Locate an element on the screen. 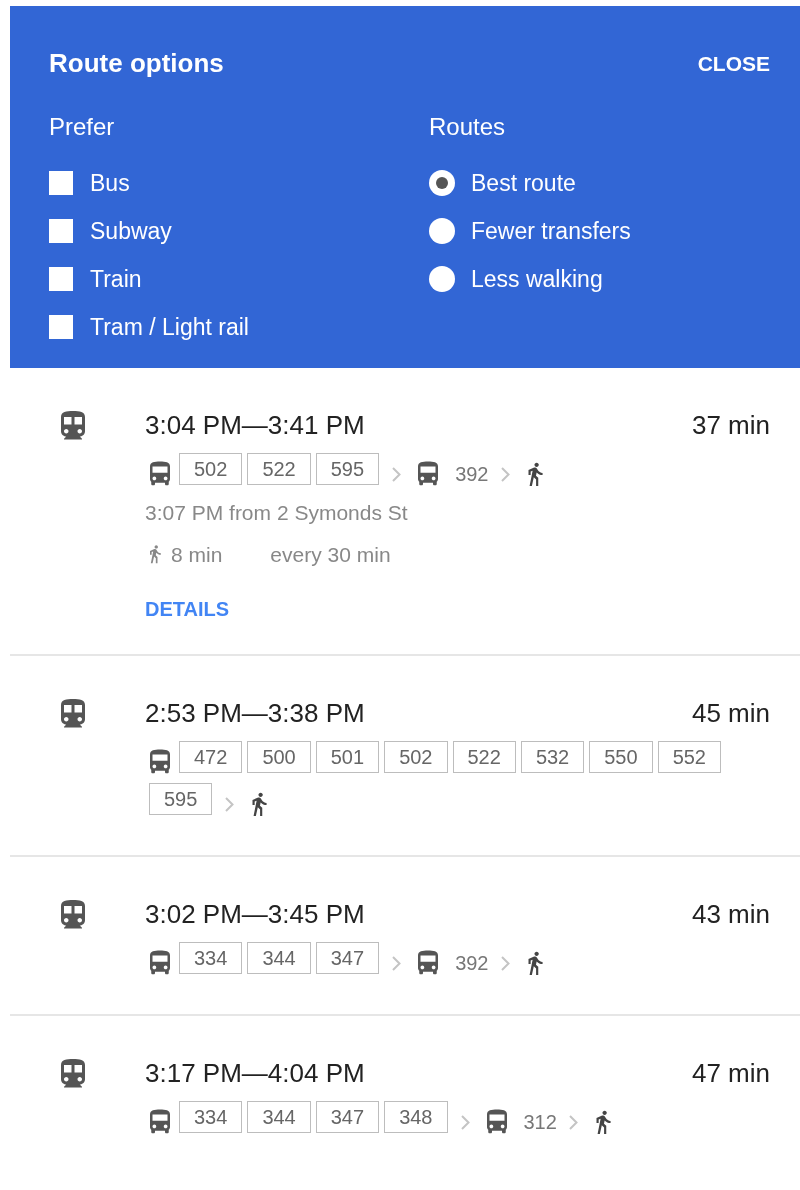 This screenshot has height=1190, width=800. trip-duration: 43 min is located at coordinates (730, 914).